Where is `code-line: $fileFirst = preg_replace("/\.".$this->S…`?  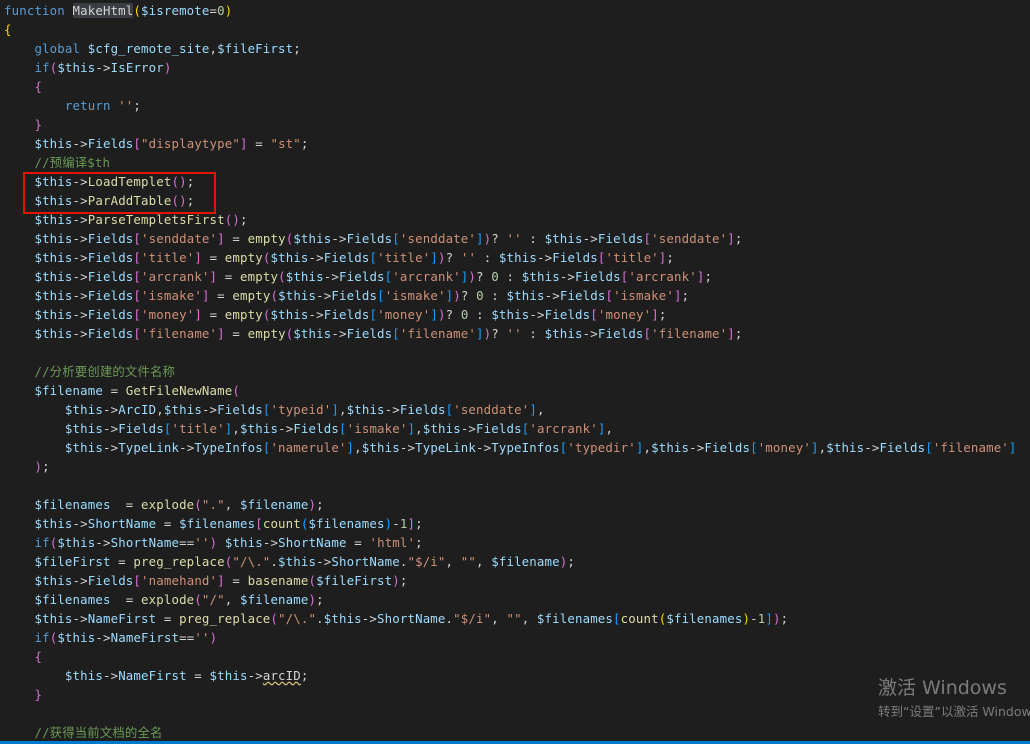 code-line: $fileFirst = preg_replace("/\.".$this->S… is located at coordinates (510, 561).